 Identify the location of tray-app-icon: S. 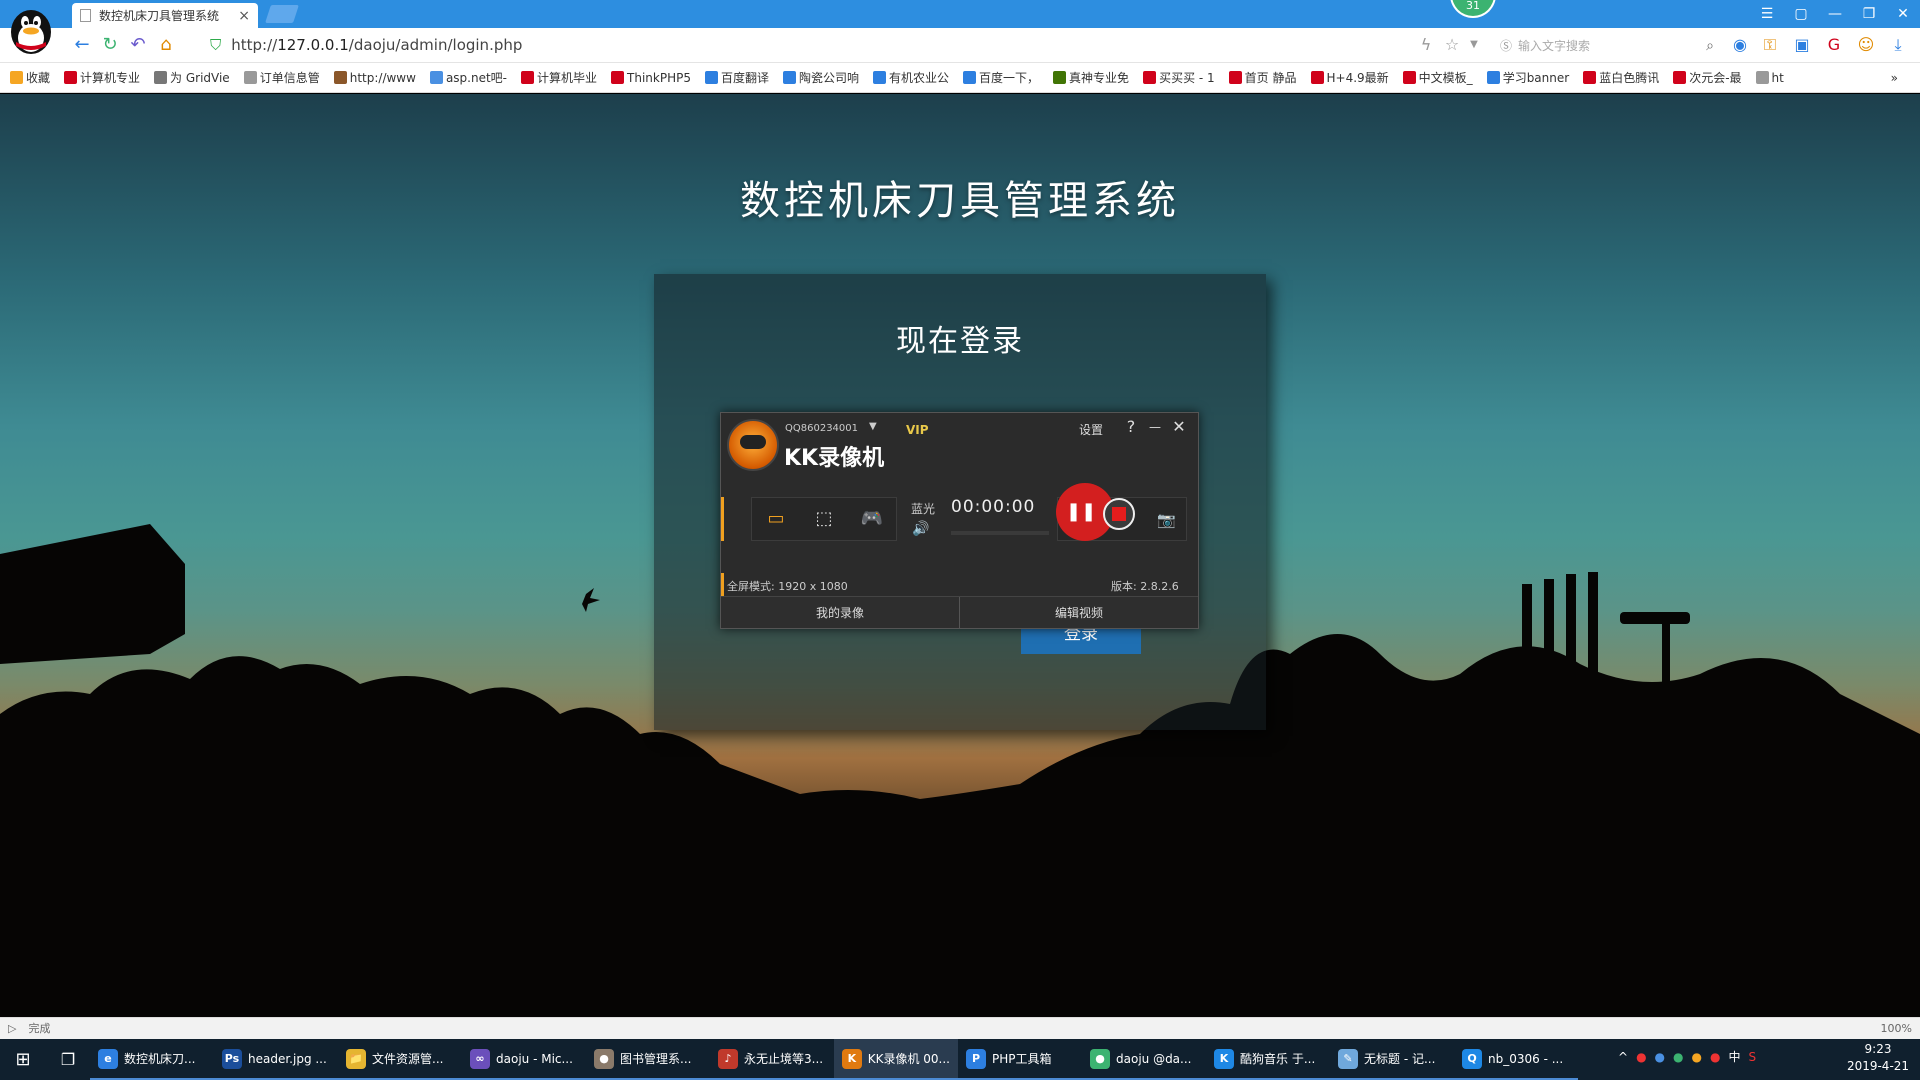
(1753, 1057).